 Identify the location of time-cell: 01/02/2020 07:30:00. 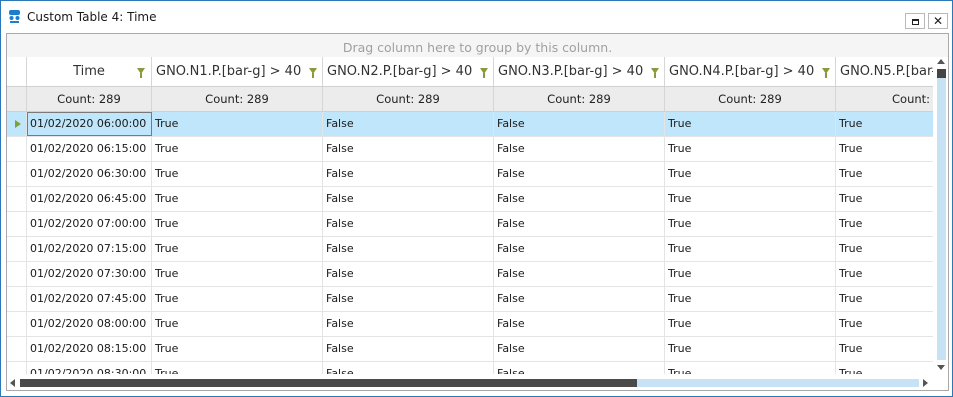
(89, 274).